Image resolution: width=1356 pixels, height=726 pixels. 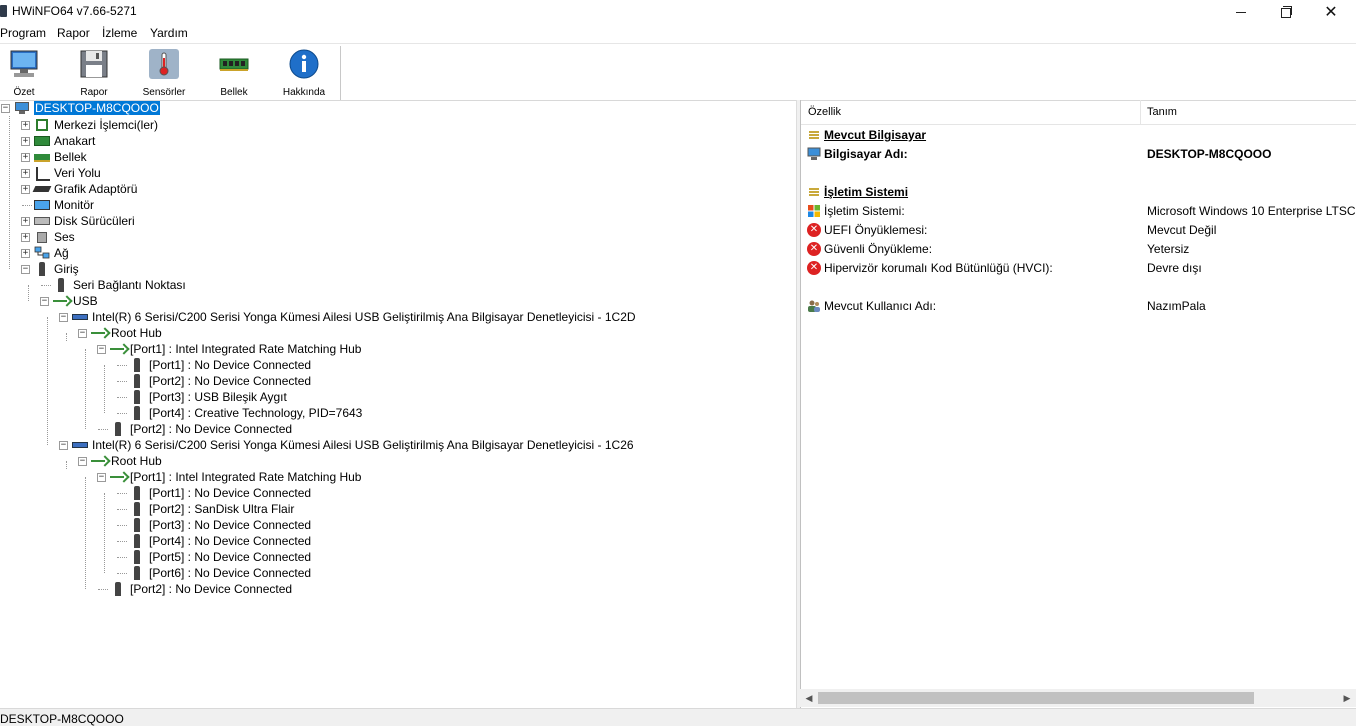 What do you see at coordinates (208, 397) in the screenshot?
I see `tree-node: [Port3] : USB Bileşik Aygıt` at bounding box center [208, 397].